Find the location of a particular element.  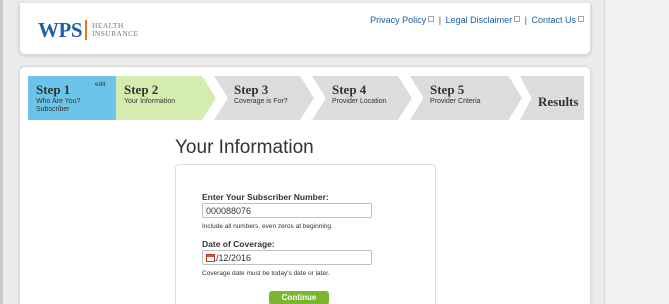

step-2-your-information: Step 2 Your Information is located at coordinates (166, 98).